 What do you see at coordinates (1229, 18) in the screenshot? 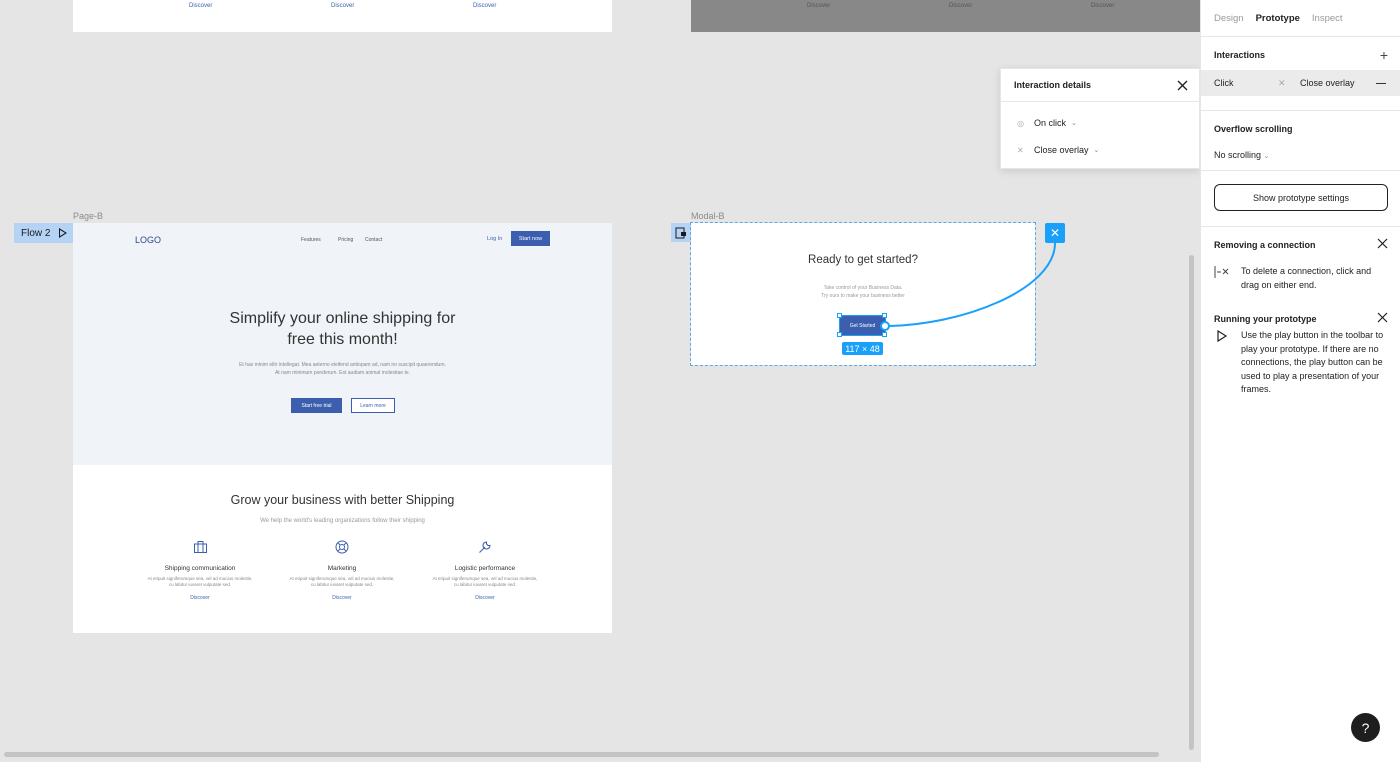
I see `tab-design: Design` at bounding box center [1229, 18].